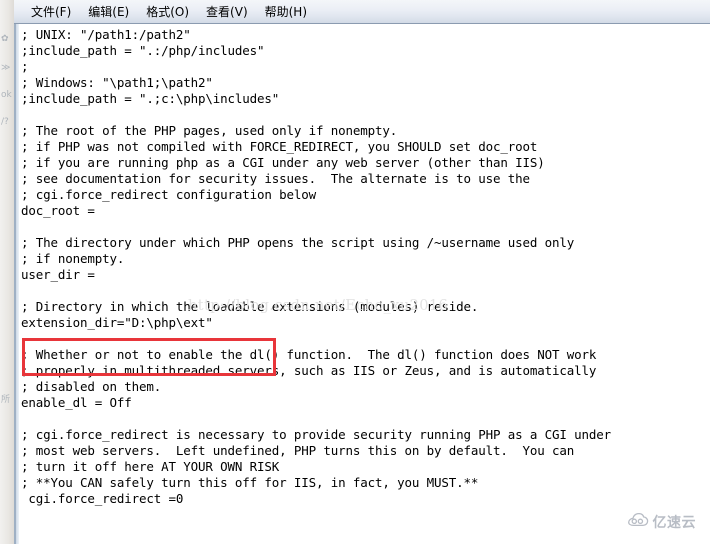 This screenshot has width=710, height=544. What do you see at coordinates (150, 466) in the screenshot?
I see `text-line: ; turn it off here AT YOUR OWN RISK` at bounding box center [150, 466].